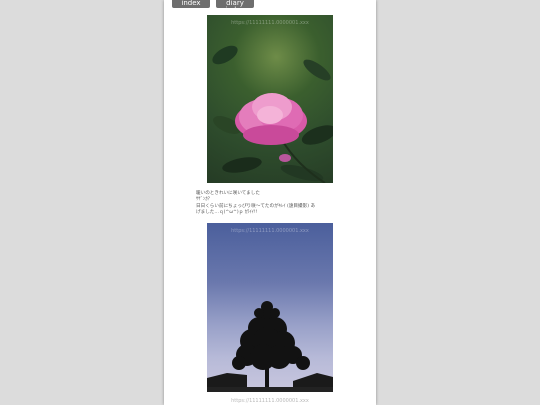  I want to click on flower-photo: https://11111111.0000001.xxx, so click(270, 99).